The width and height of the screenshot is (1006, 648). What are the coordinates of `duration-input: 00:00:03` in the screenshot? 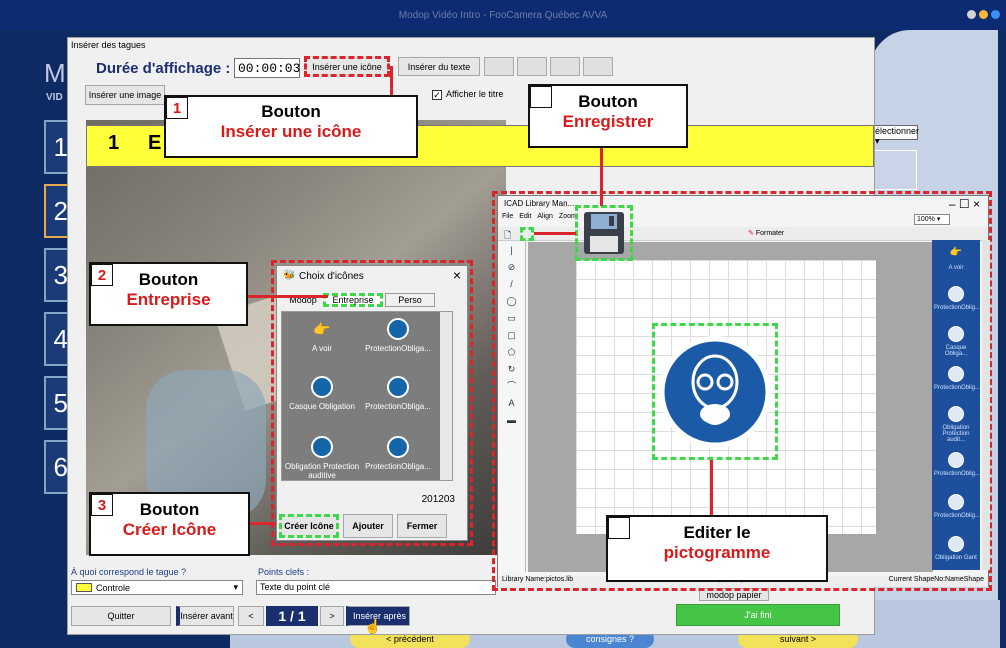 It's located at (267, 68).